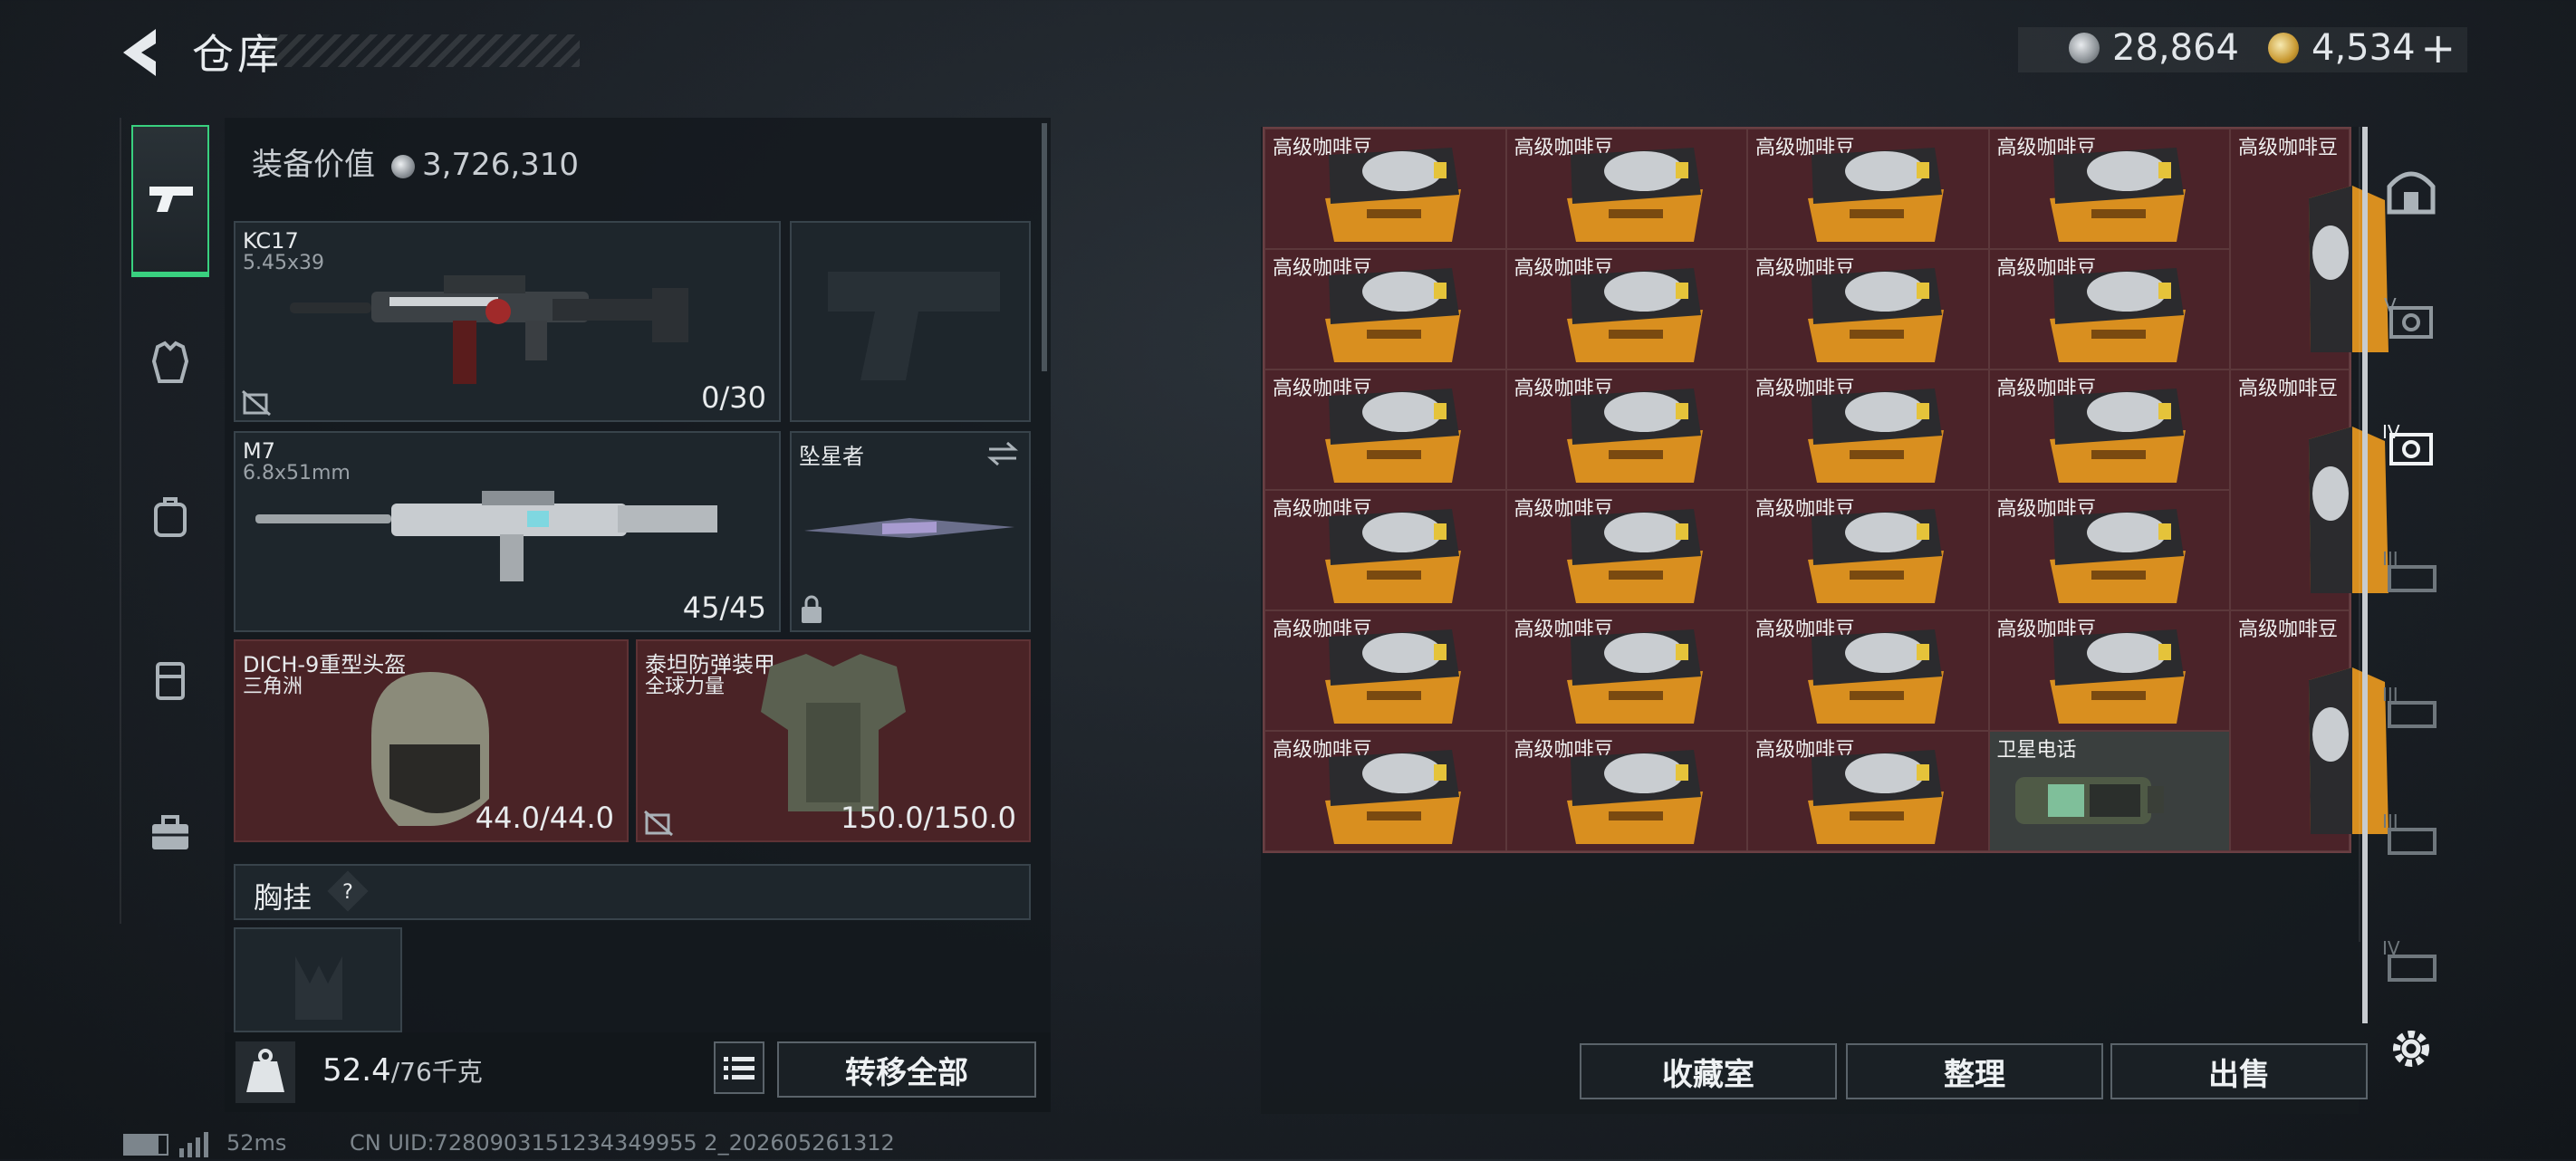 This screenshot has width=2576, height=1161. What do you see at coordinates (2362, 48) in the screenshot?
I see `currency-gold: 4,534 +` at bounding box center [2362, 48].